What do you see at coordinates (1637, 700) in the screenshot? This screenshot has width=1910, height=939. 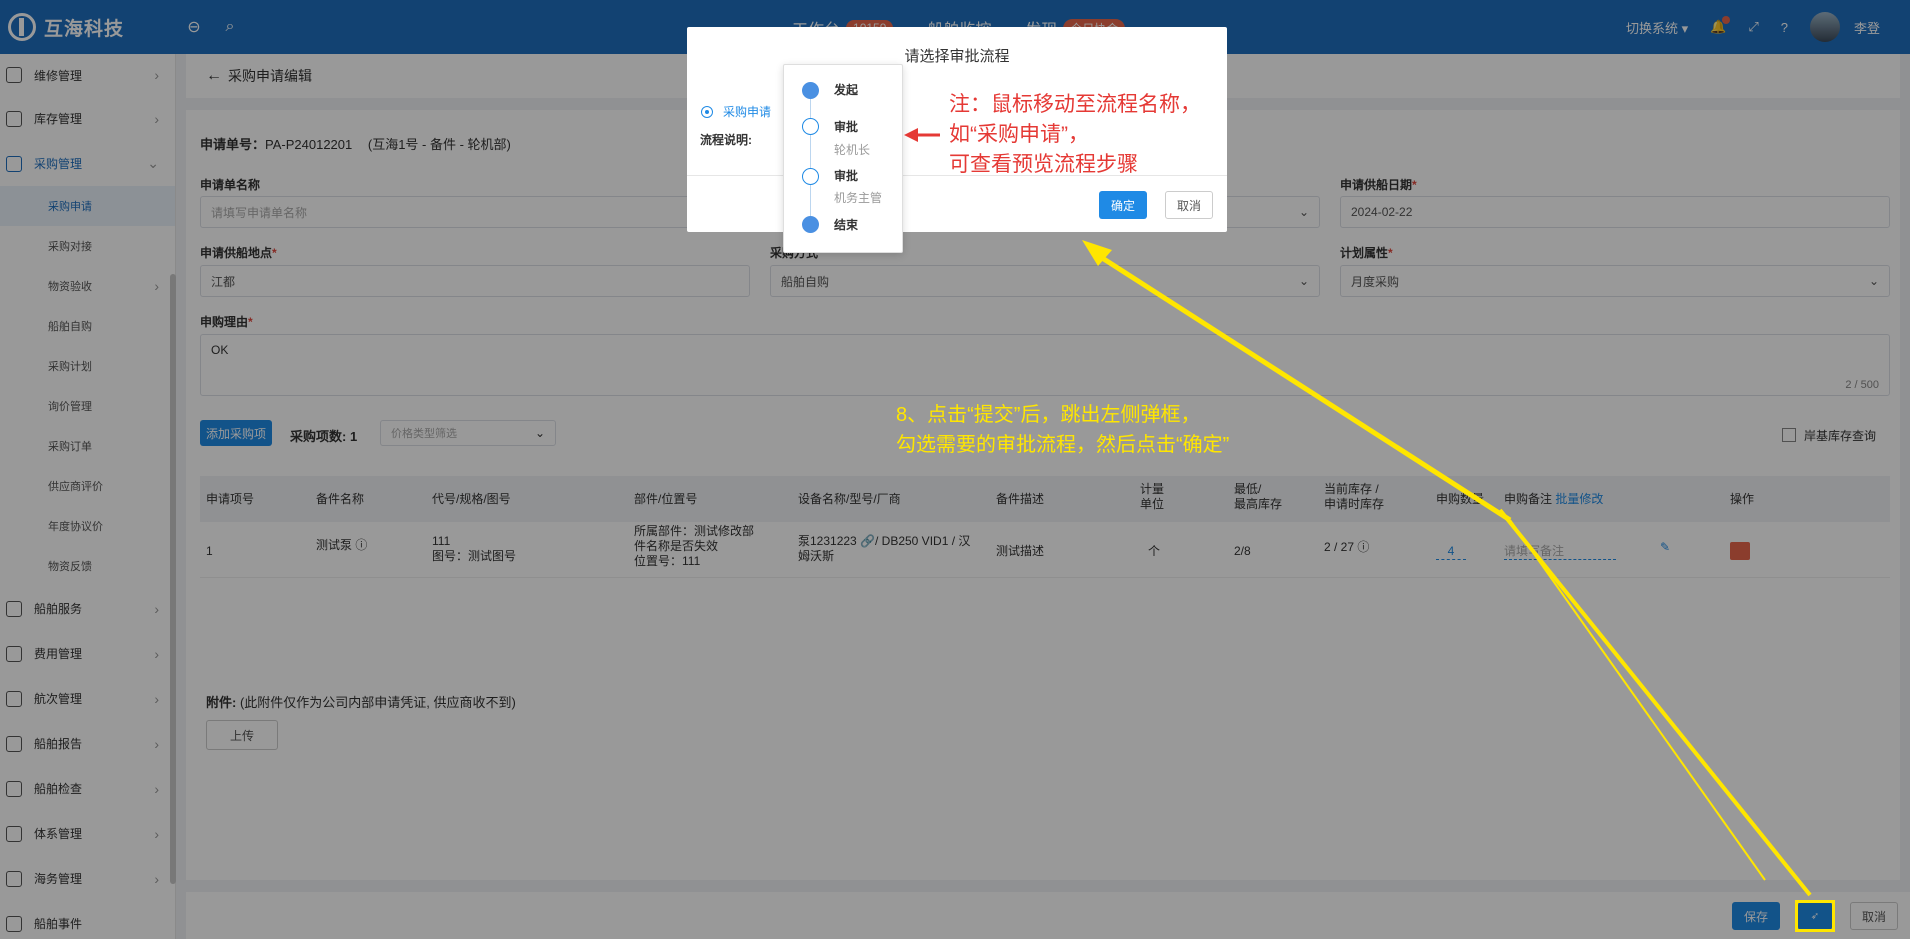 I see `yellow-arrow-tail` at bounding box center [1637, 700].